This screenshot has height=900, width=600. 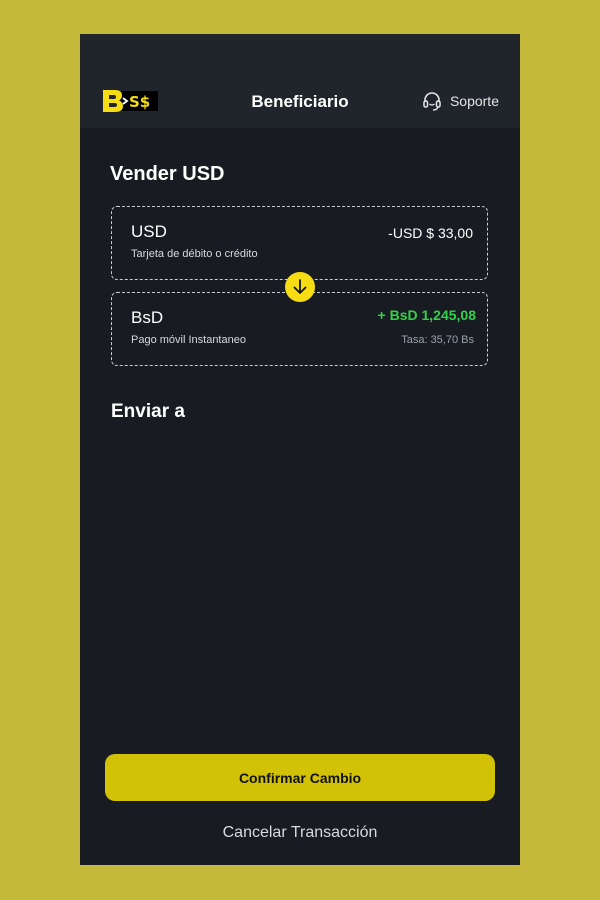 I want to click on target-currency: BsD, so click(x=147, y=317).